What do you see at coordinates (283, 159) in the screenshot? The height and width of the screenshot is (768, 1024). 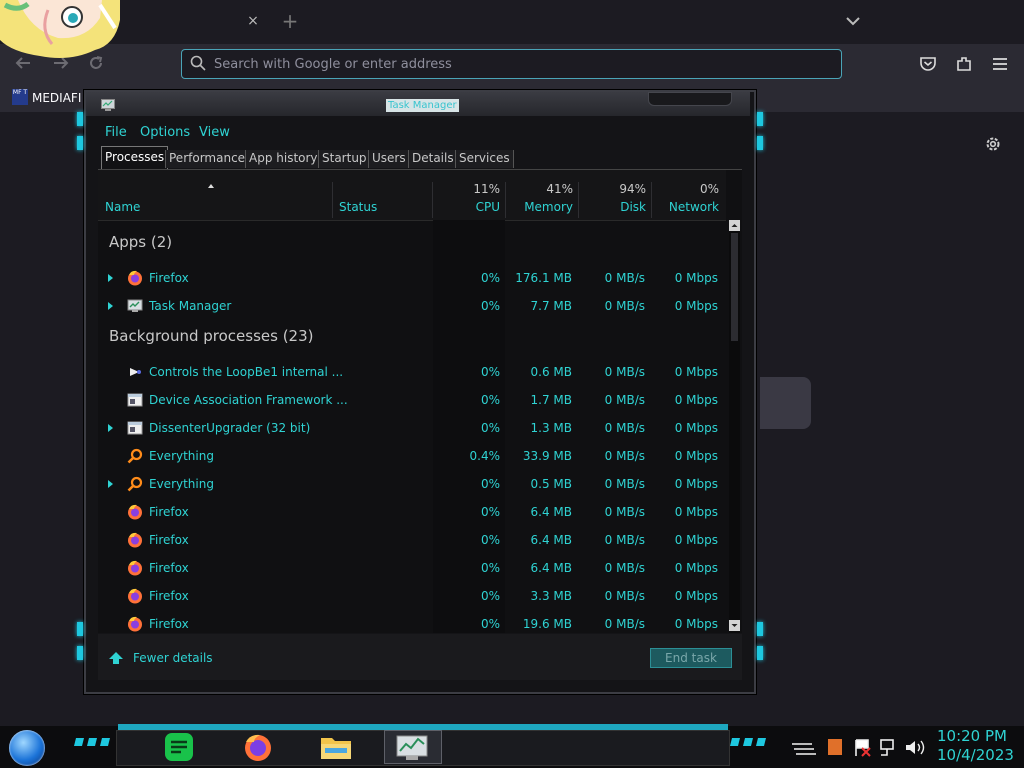 I see `tab-app-history: App history` at bounding box center [283, 159].